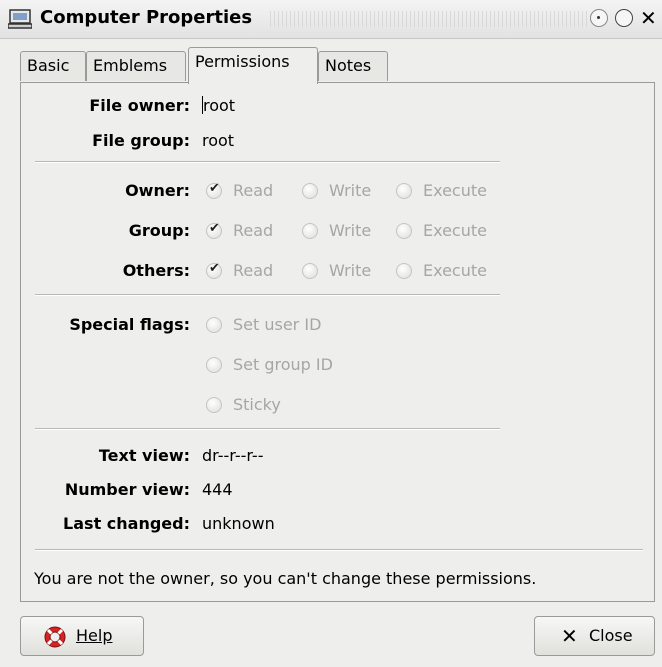 Image resolution: width=662 pixels, height=667 pixels. I want to click on others-label: Others:, so click(156, 270).